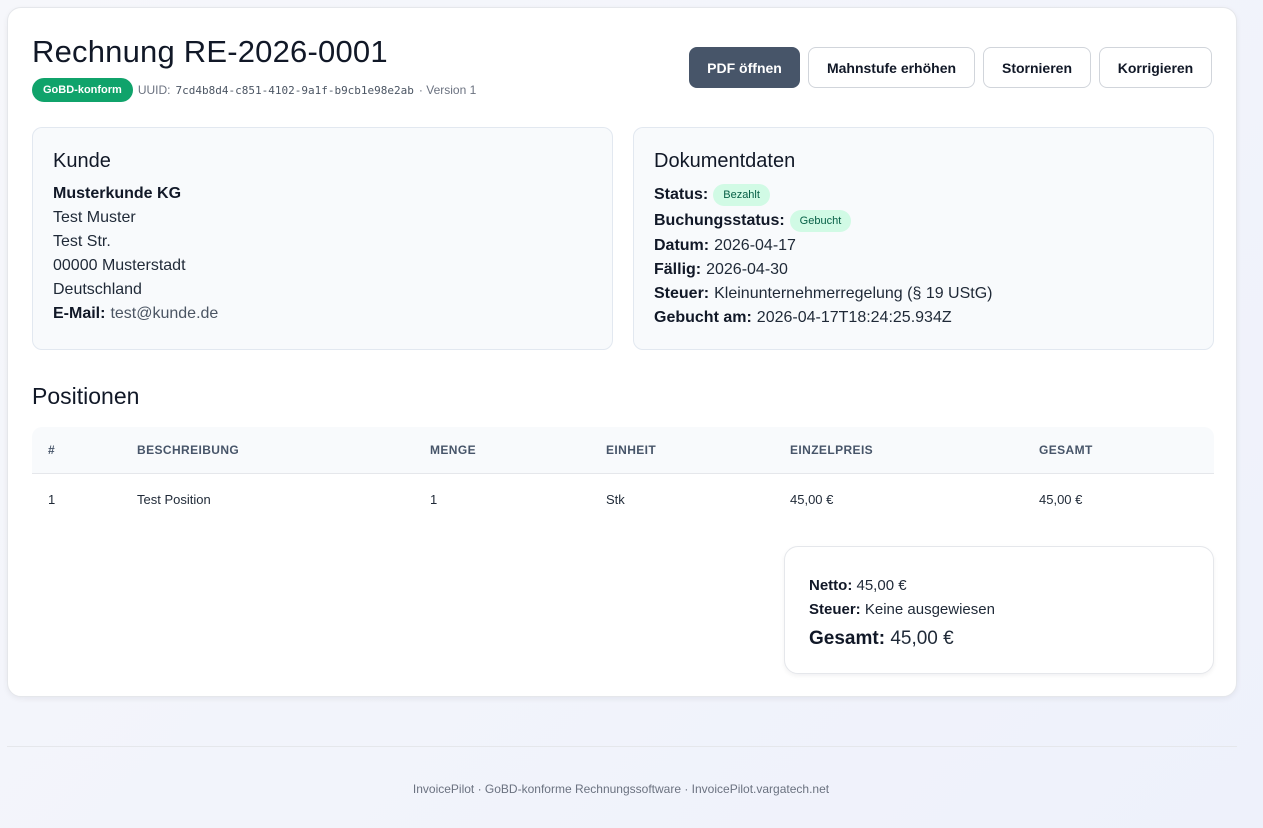 The width and height of the screenshot is (1263, 828). Describe the element at coordinates (929, 609) in the screenshot. I see `totals-tax-value: Keine ausgewiesen` at that location.